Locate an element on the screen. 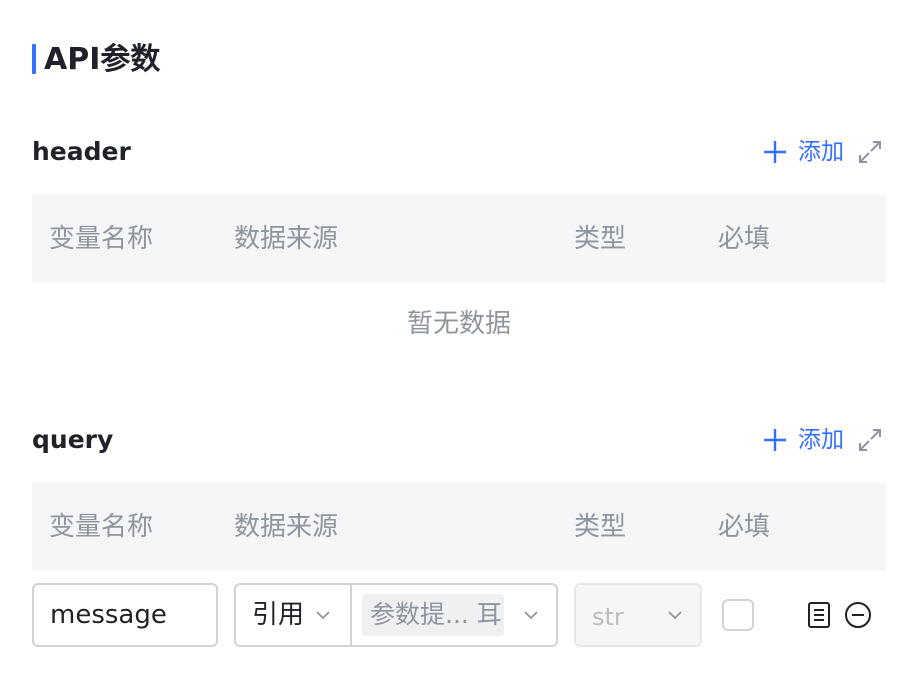 The height and width of the screenshot is (697, 914). required-checkbox is located at coordinates (738, 615).